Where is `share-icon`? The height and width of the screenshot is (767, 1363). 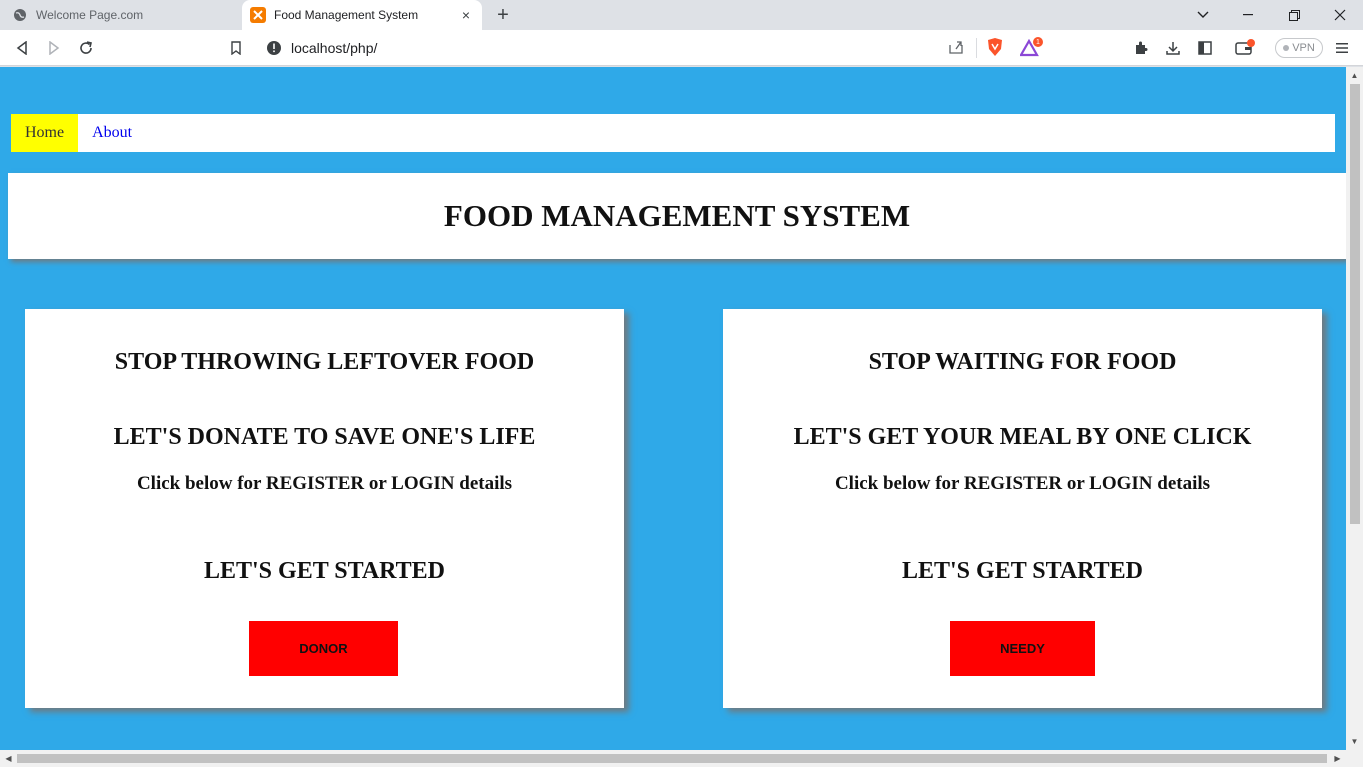 share-icon is located at coordinates (956, 49).